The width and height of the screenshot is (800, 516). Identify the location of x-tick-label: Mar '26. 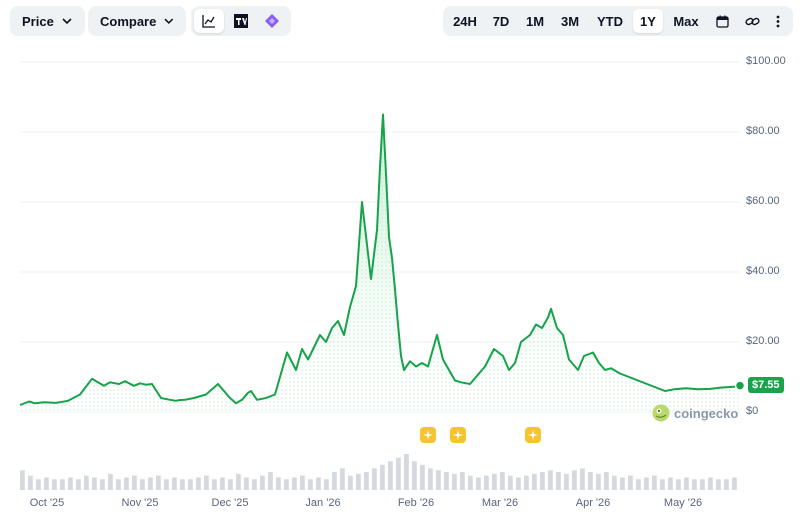
(500, 503).